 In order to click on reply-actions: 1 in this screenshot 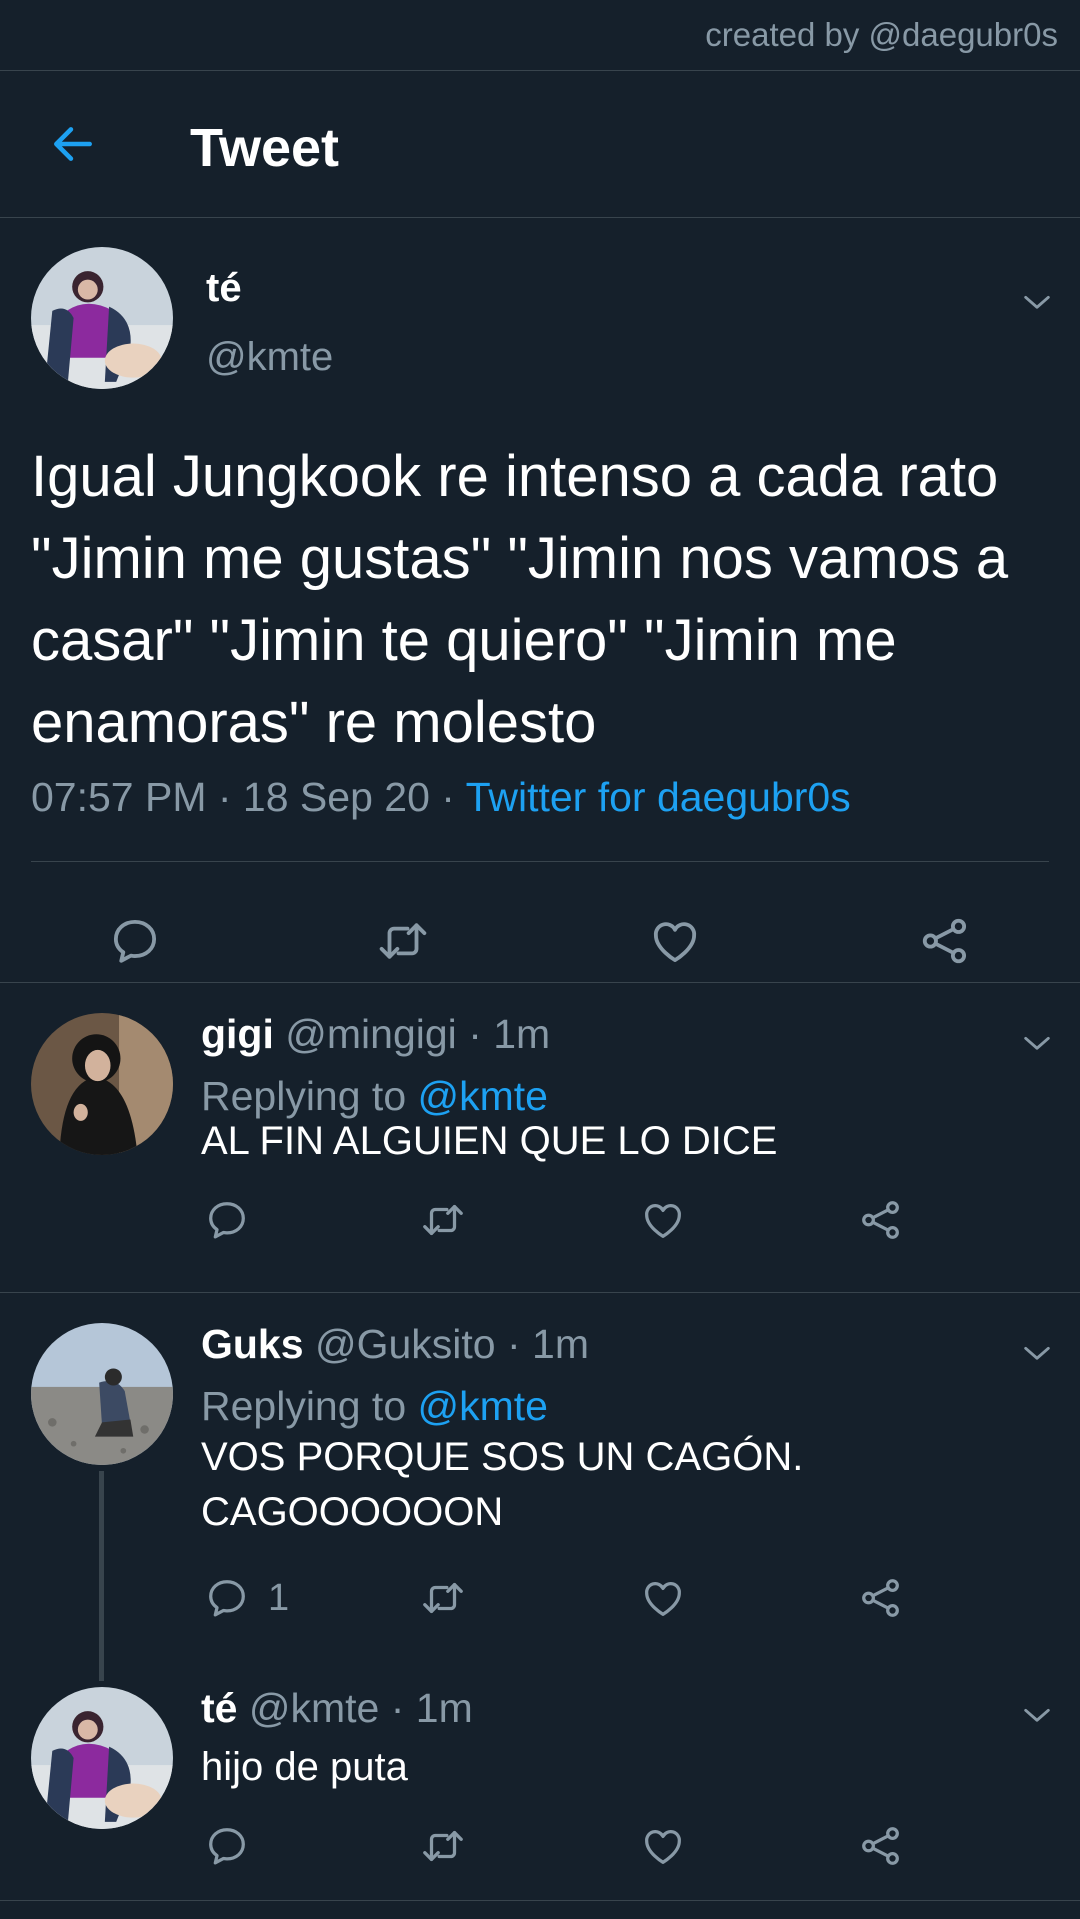, I will do `click(540, 1605)`.